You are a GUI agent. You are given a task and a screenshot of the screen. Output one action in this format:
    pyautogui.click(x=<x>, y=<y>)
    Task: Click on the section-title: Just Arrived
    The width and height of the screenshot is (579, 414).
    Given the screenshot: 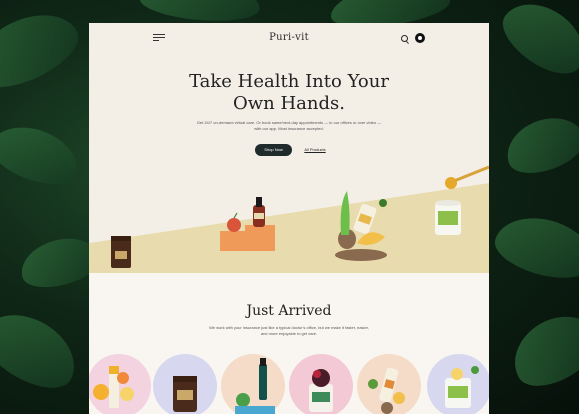 What is the action you would take?
    pyautogui.click(x=289, y=311)
    